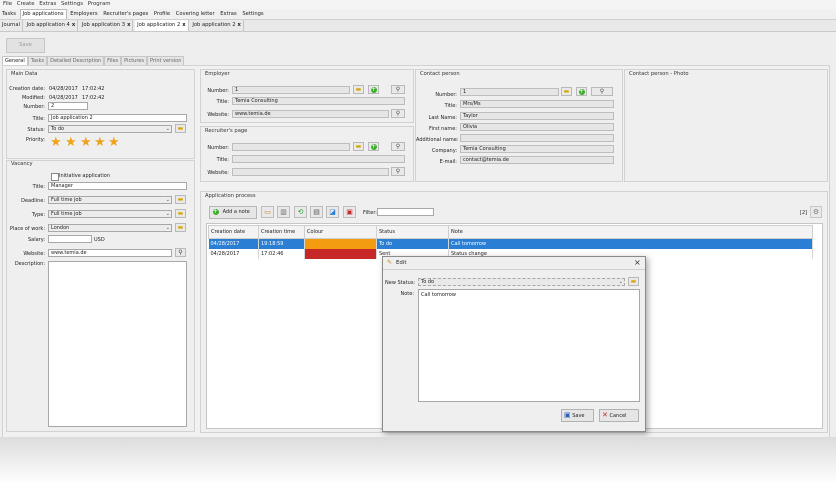  What do you see at coordinates (107, 25) in the screenshot?
I see `doc-tab: Job application 3x` at bounding box center [107, 25].